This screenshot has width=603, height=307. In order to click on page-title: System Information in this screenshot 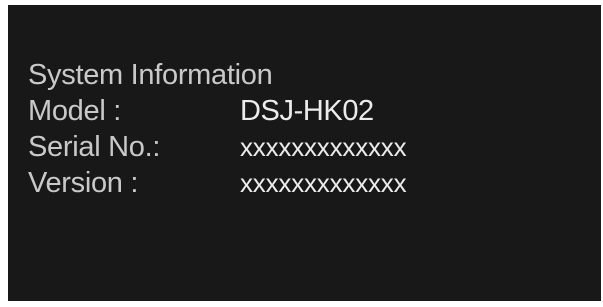, I will do `click(150, 75)`.